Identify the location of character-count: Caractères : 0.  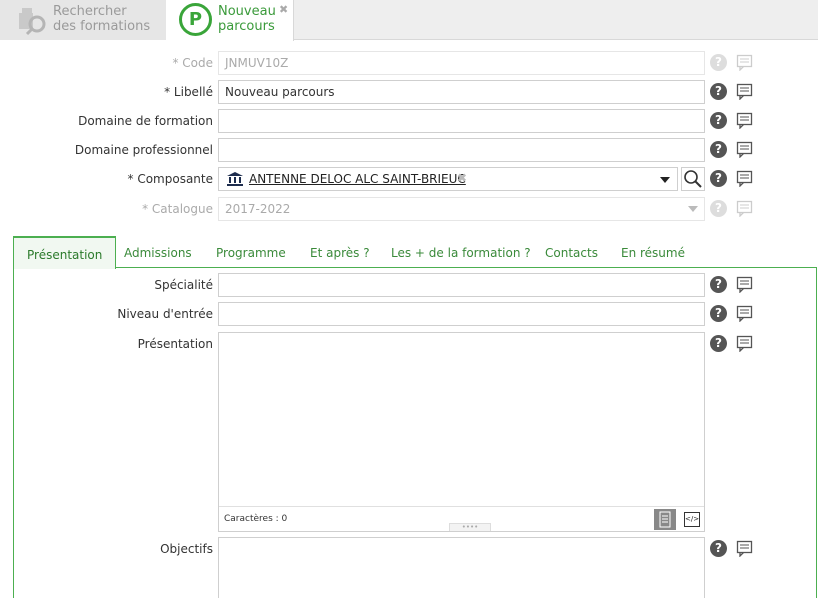
(256, 519).